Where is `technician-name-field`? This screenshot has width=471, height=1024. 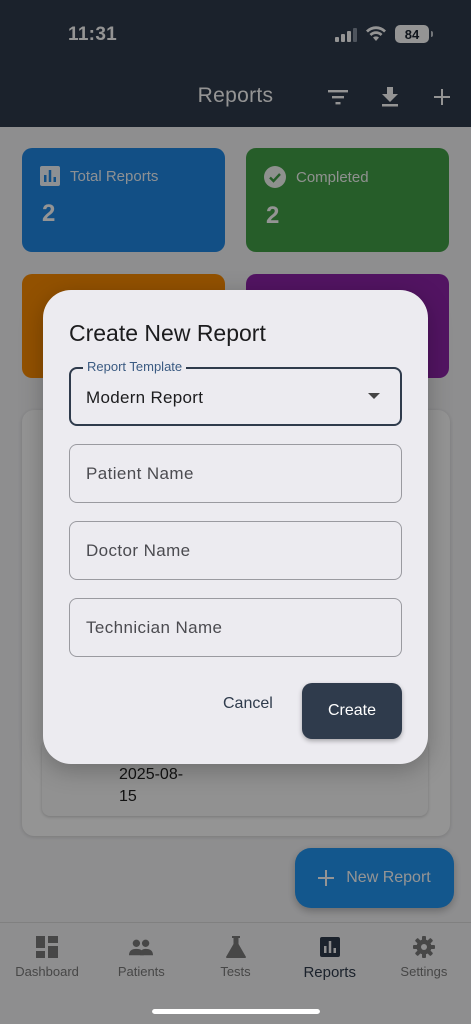
technician-name-field is located at coordinates (235, 627).